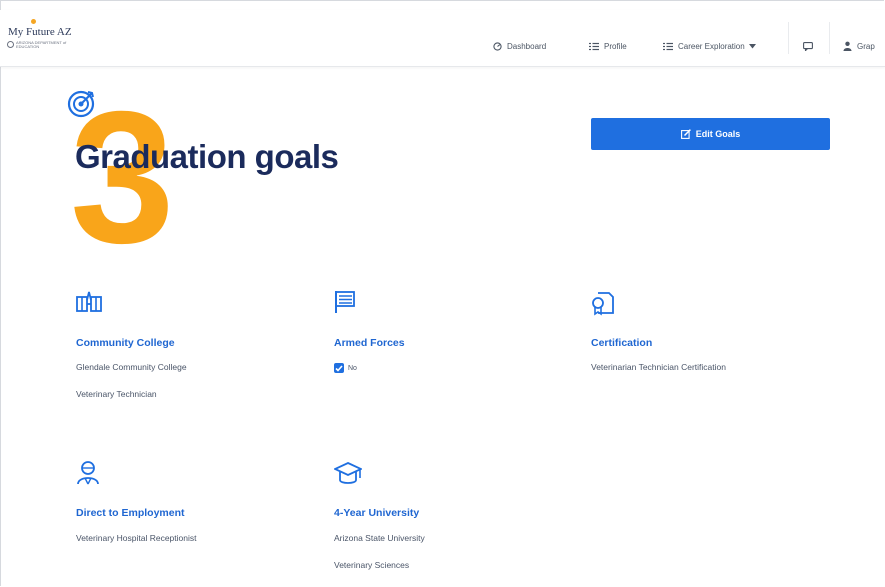 This screenshot has width=885, height=587. I want to click on logo-star-icon, so click(33, 21).